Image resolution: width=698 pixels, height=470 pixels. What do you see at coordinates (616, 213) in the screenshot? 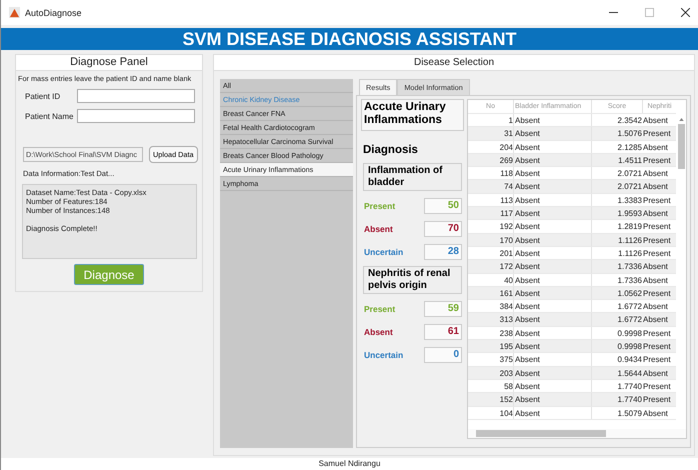
I see `table-cell: 1.9593` at bounding box center [616, 213].